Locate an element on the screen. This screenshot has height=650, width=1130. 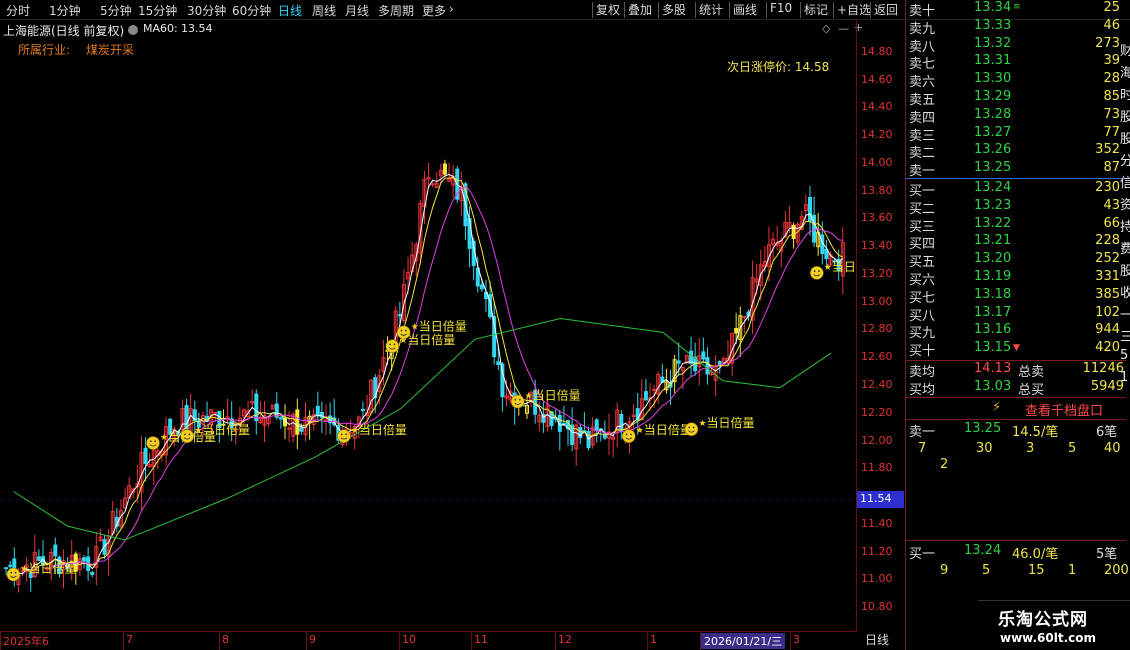
period-tab-5: 60分钟 is located at coordinates (251, 10).